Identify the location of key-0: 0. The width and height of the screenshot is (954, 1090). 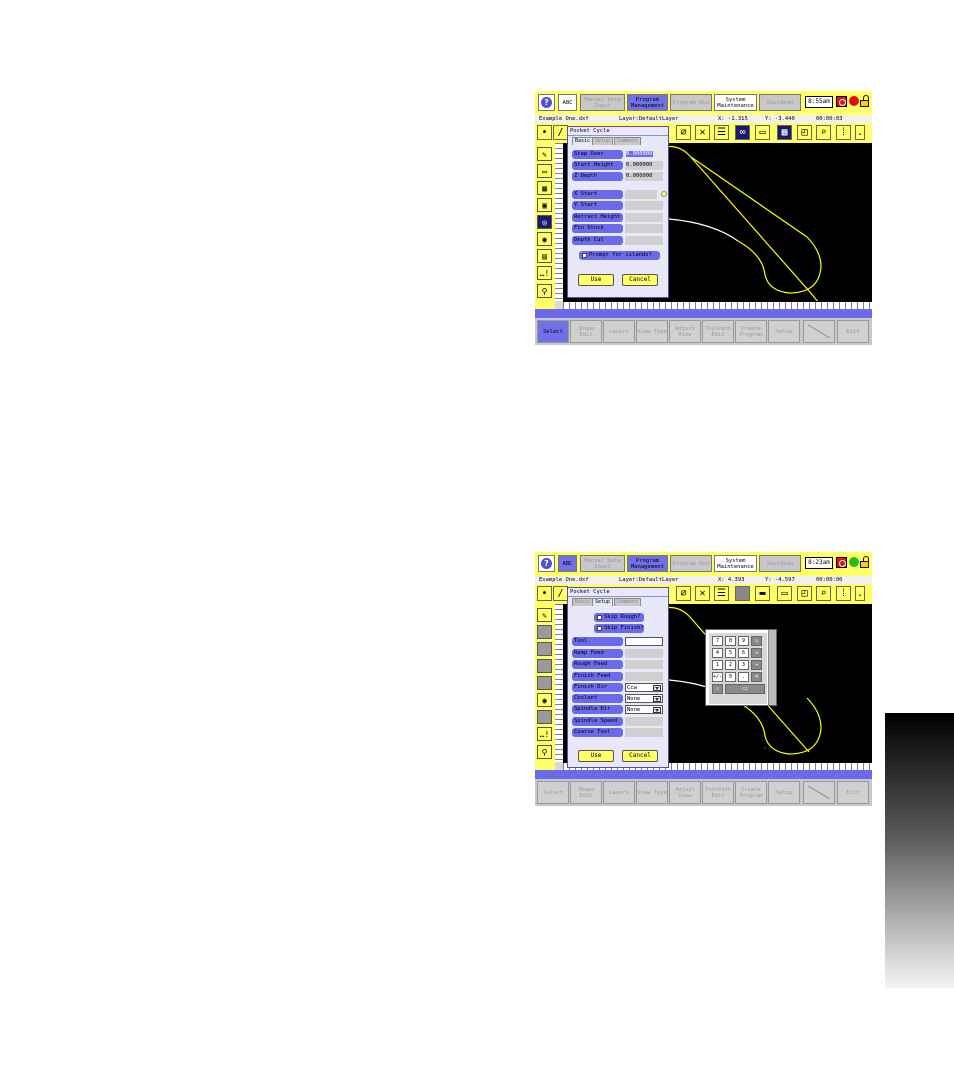
(730, 677).